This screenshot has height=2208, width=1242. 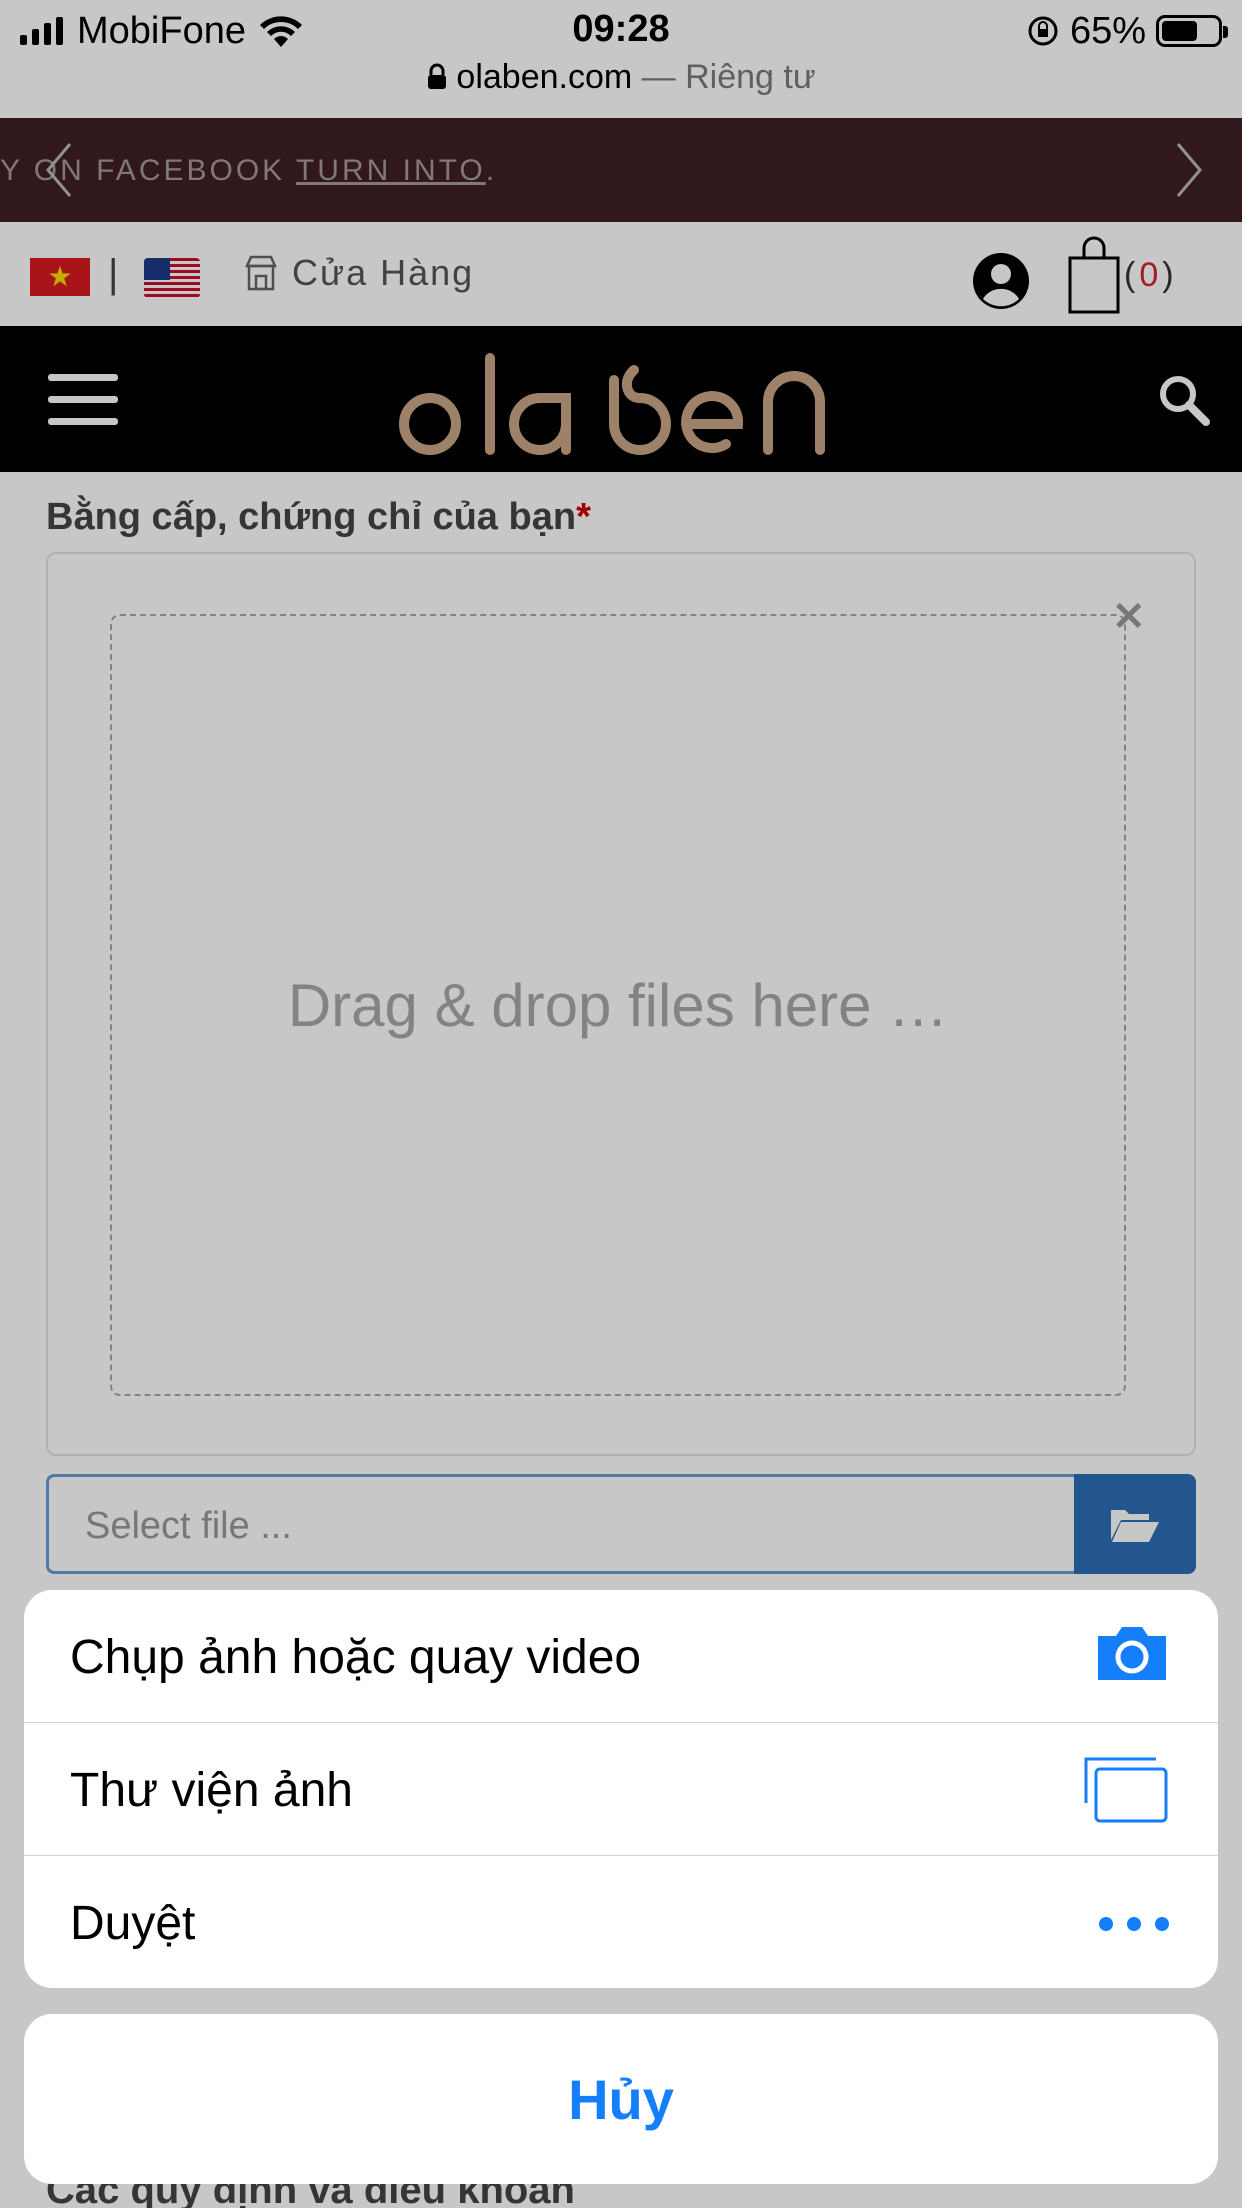 What do you see at coordinates (1134, 1924) in the screenshot?
I see `more-dots-icon` at bounding box center [1134, 1924].